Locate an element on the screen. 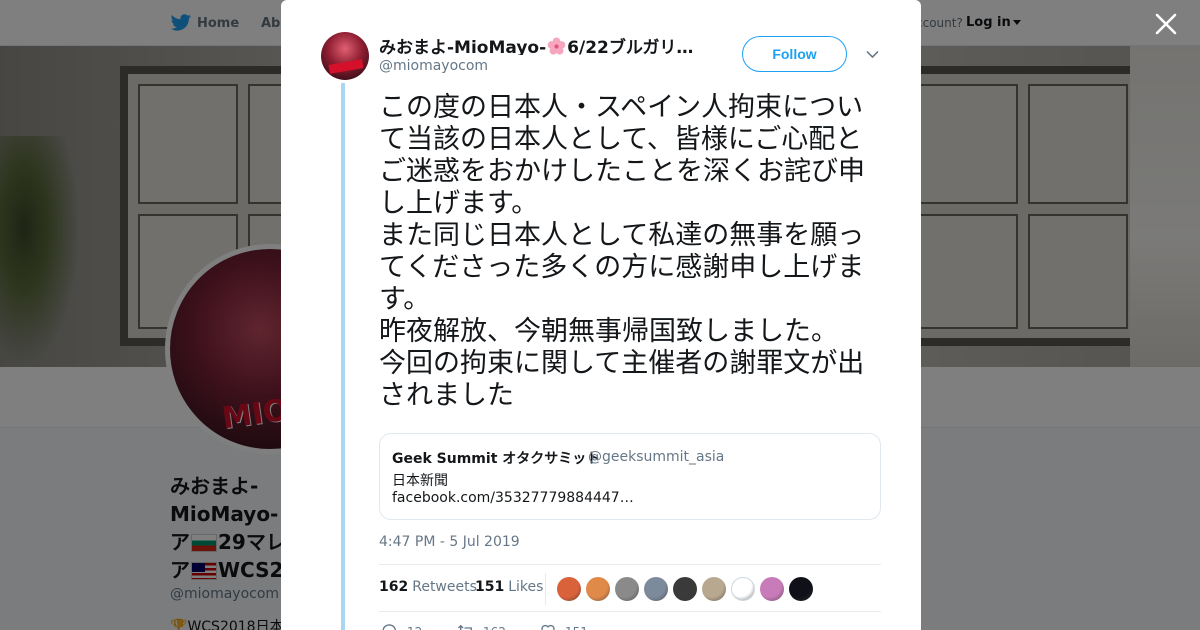 This screenshot has height=630, width=1200. retweet-icon is located at coordinates (465, 627).